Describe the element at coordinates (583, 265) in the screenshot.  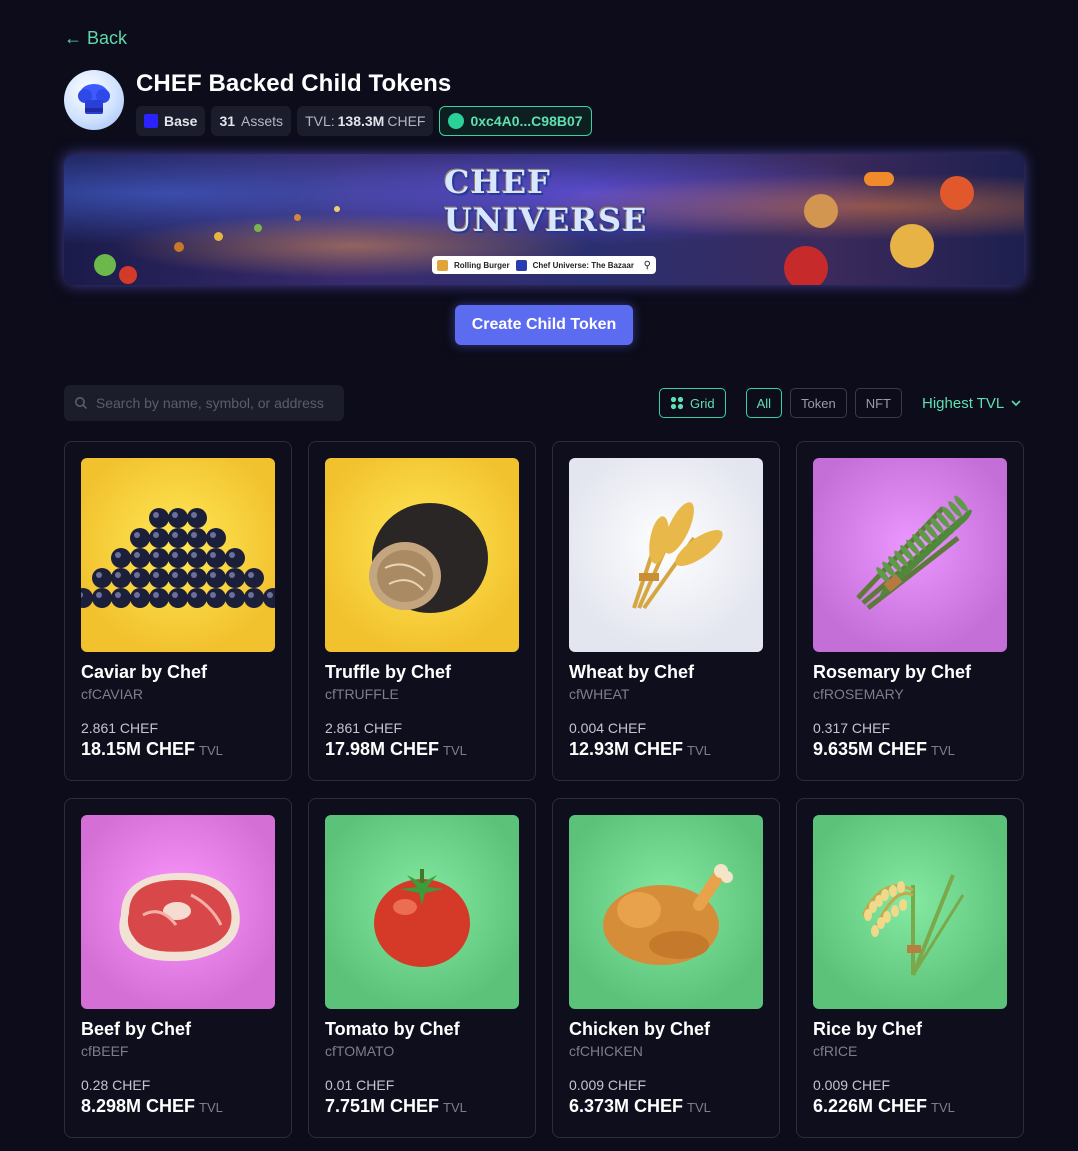
I see `banner-link-bazaar: Chef Universe: The Bazaar` at that location.